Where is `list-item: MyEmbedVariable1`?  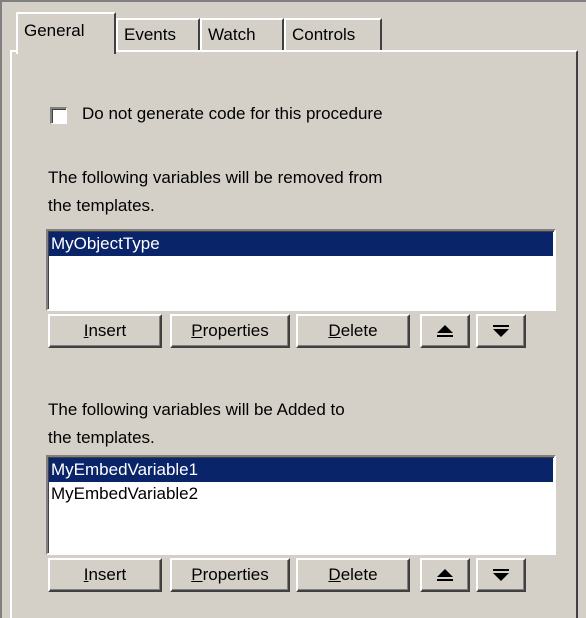
list-item: MyEmbedVariable1 is located at coordinates (301, 470).